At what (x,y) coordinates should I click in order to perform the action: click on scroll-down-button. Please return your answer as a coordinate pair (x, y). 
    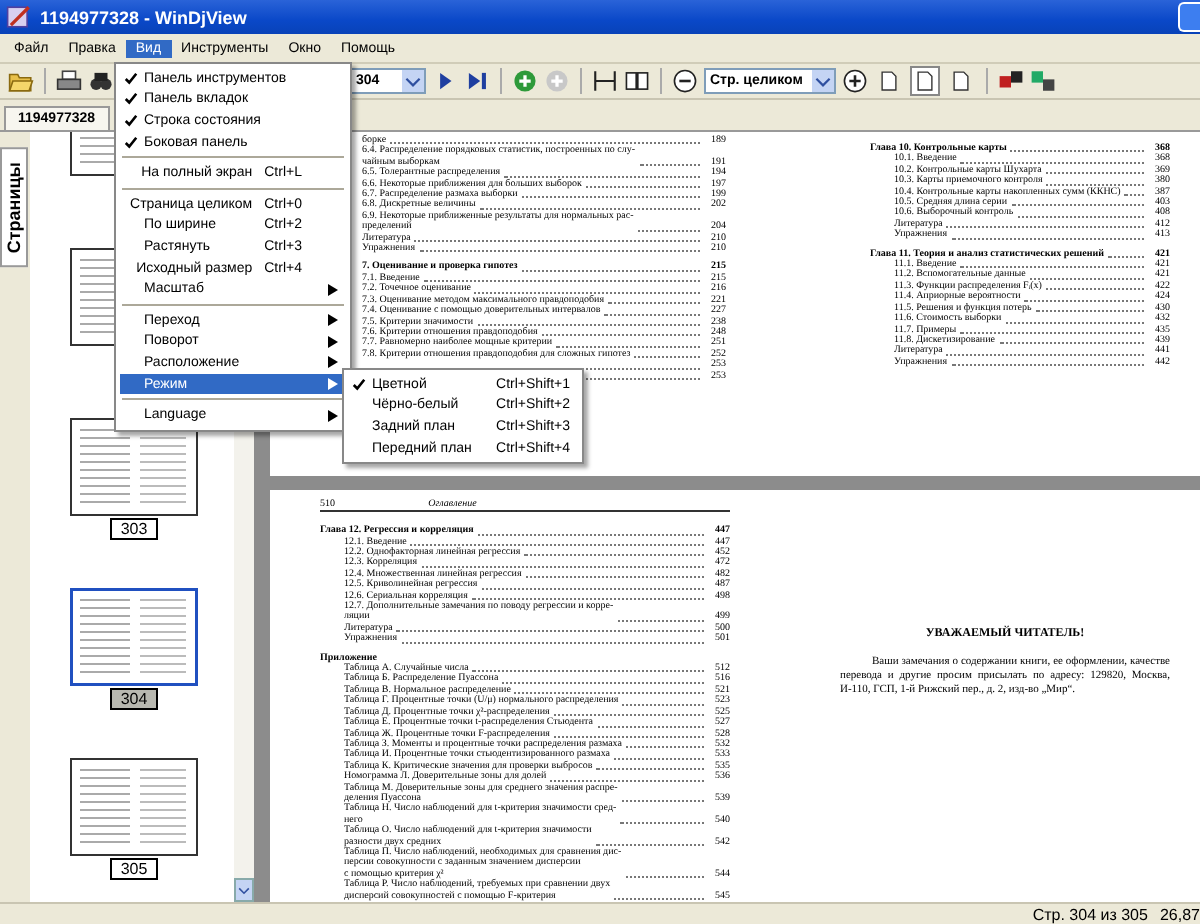
    Looking at the image, I should click on (244, 890).